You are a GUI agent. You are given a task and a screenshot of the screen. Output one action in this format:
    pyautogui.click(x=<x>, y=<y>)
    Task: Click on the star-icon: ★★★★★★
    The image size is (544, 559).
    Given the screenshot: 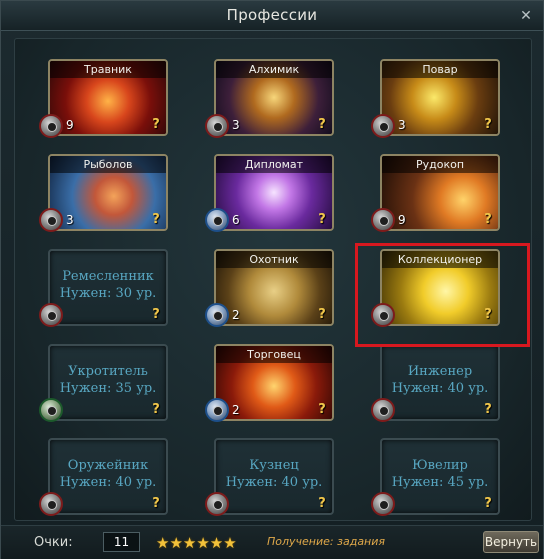 What is the action you would take?
    pyautogui.click(x=196, y=543)
    